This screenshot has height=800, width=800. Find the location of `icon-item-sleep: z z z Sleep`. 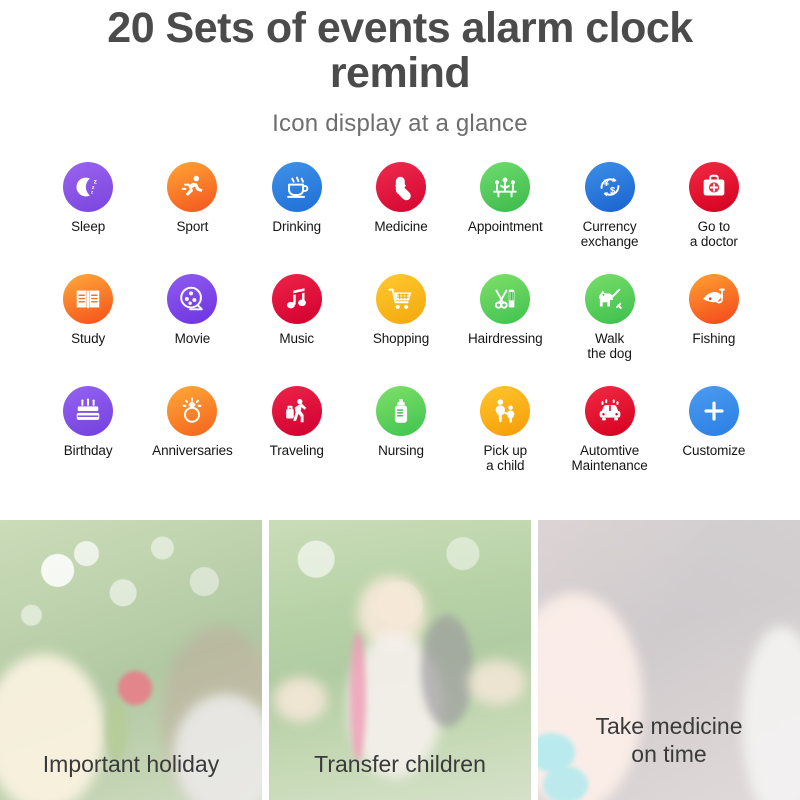

icon-item-sleep: z z z Sleep is located at coordinates (88, 213).